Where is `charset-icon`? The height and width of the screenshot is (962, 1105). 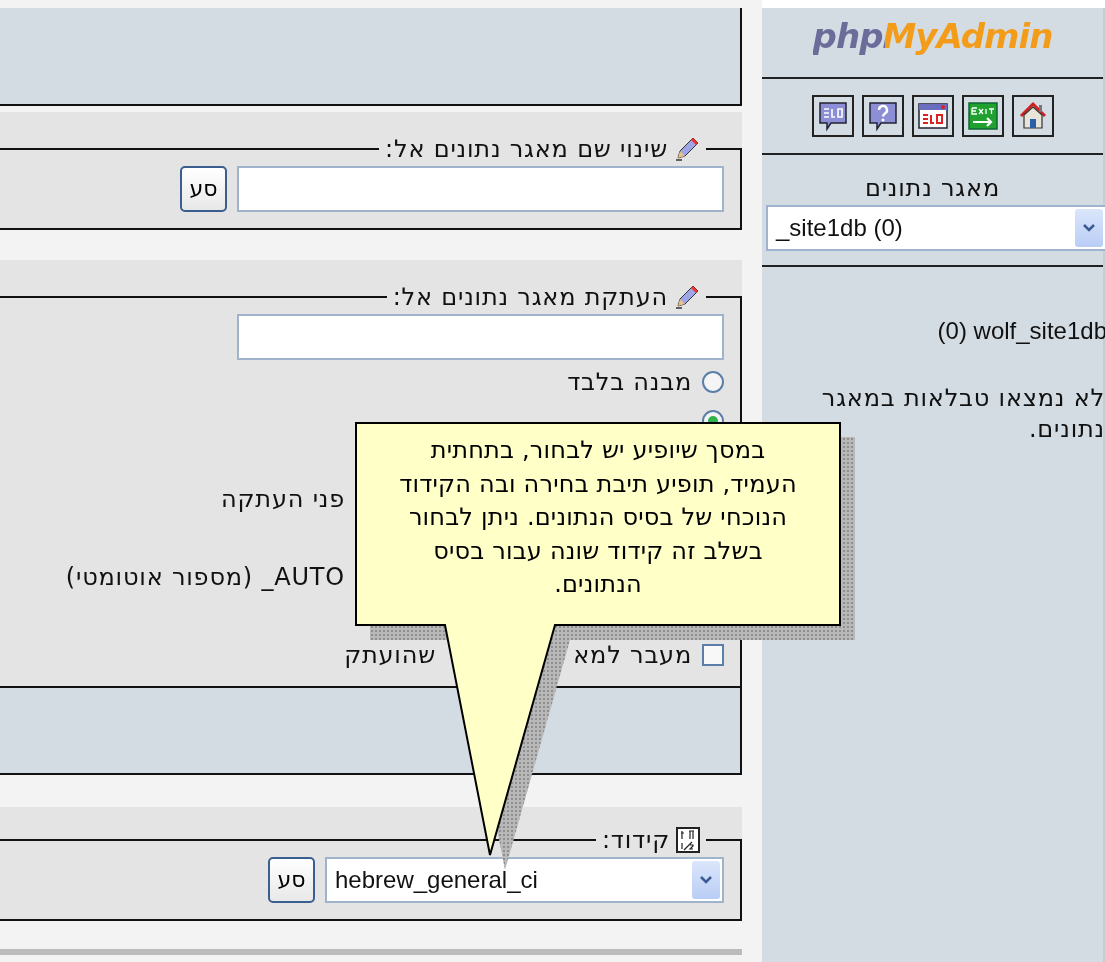
charset-icon is located at coordinates (688, 840).